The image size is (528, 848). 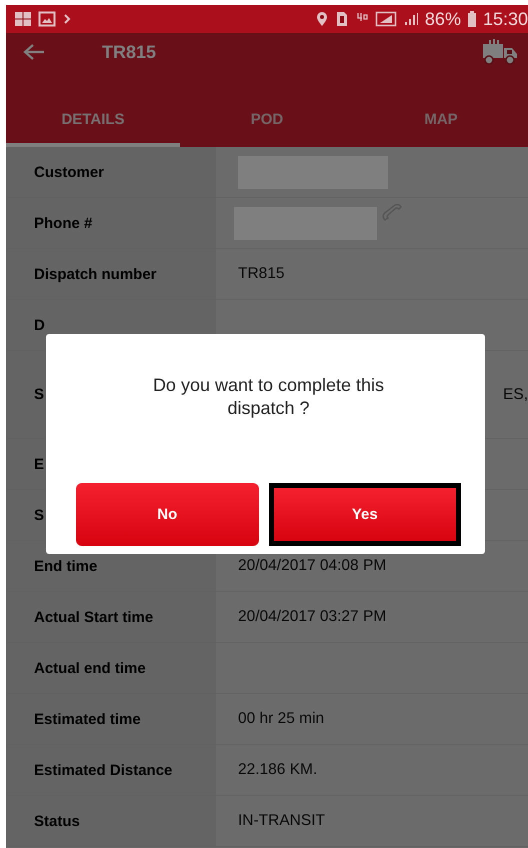 I want to click on tab: MAP, so click(x=441, y=109).